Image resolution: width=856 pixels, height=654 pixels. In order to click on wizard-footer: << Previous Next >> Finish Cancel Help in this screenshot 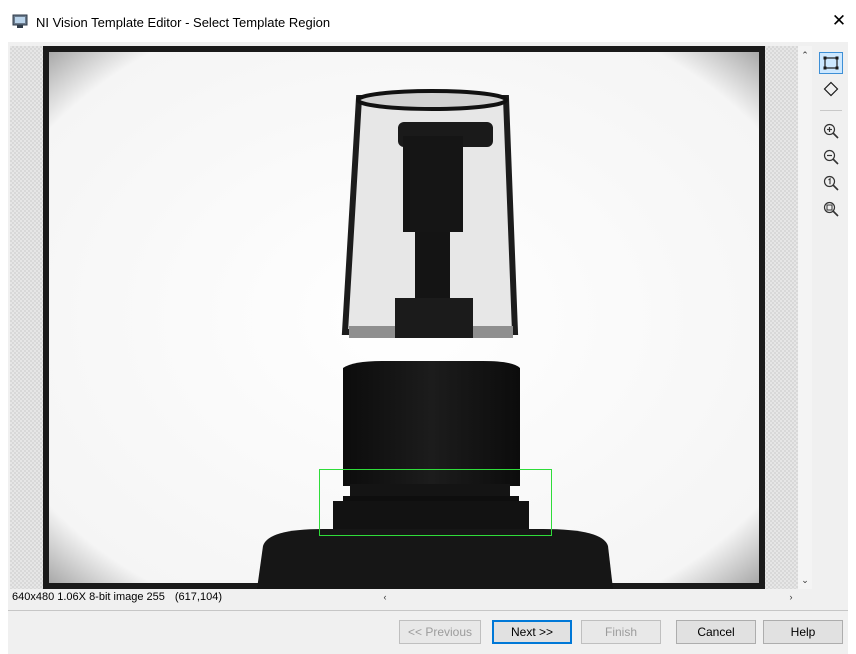, I will do `click(428, 632)`.